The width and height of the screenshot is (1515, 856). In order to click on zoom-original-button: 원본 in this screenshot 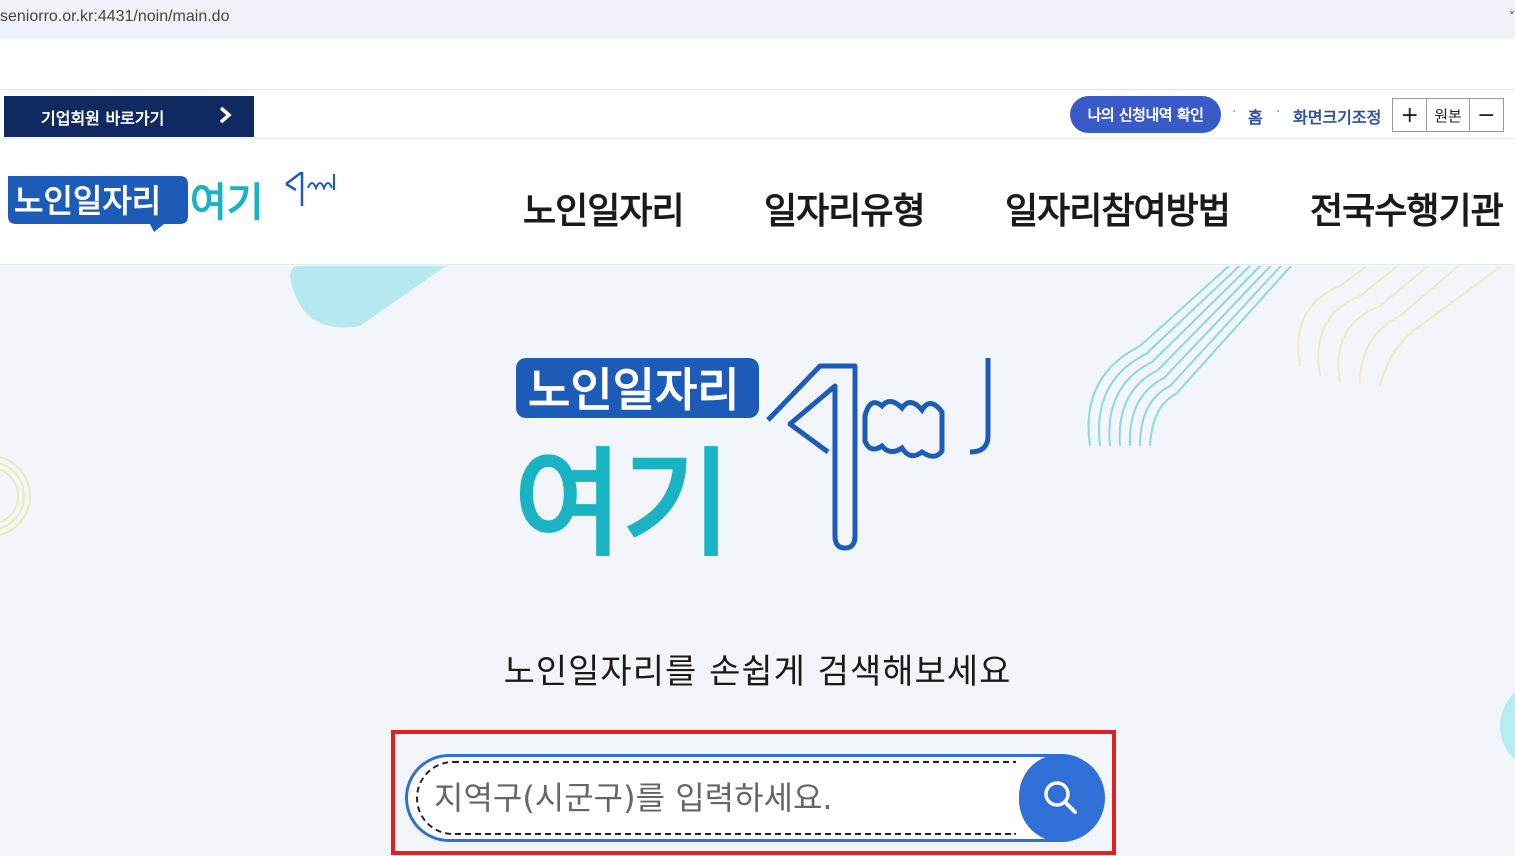, I will do `click(1448, 115)`.